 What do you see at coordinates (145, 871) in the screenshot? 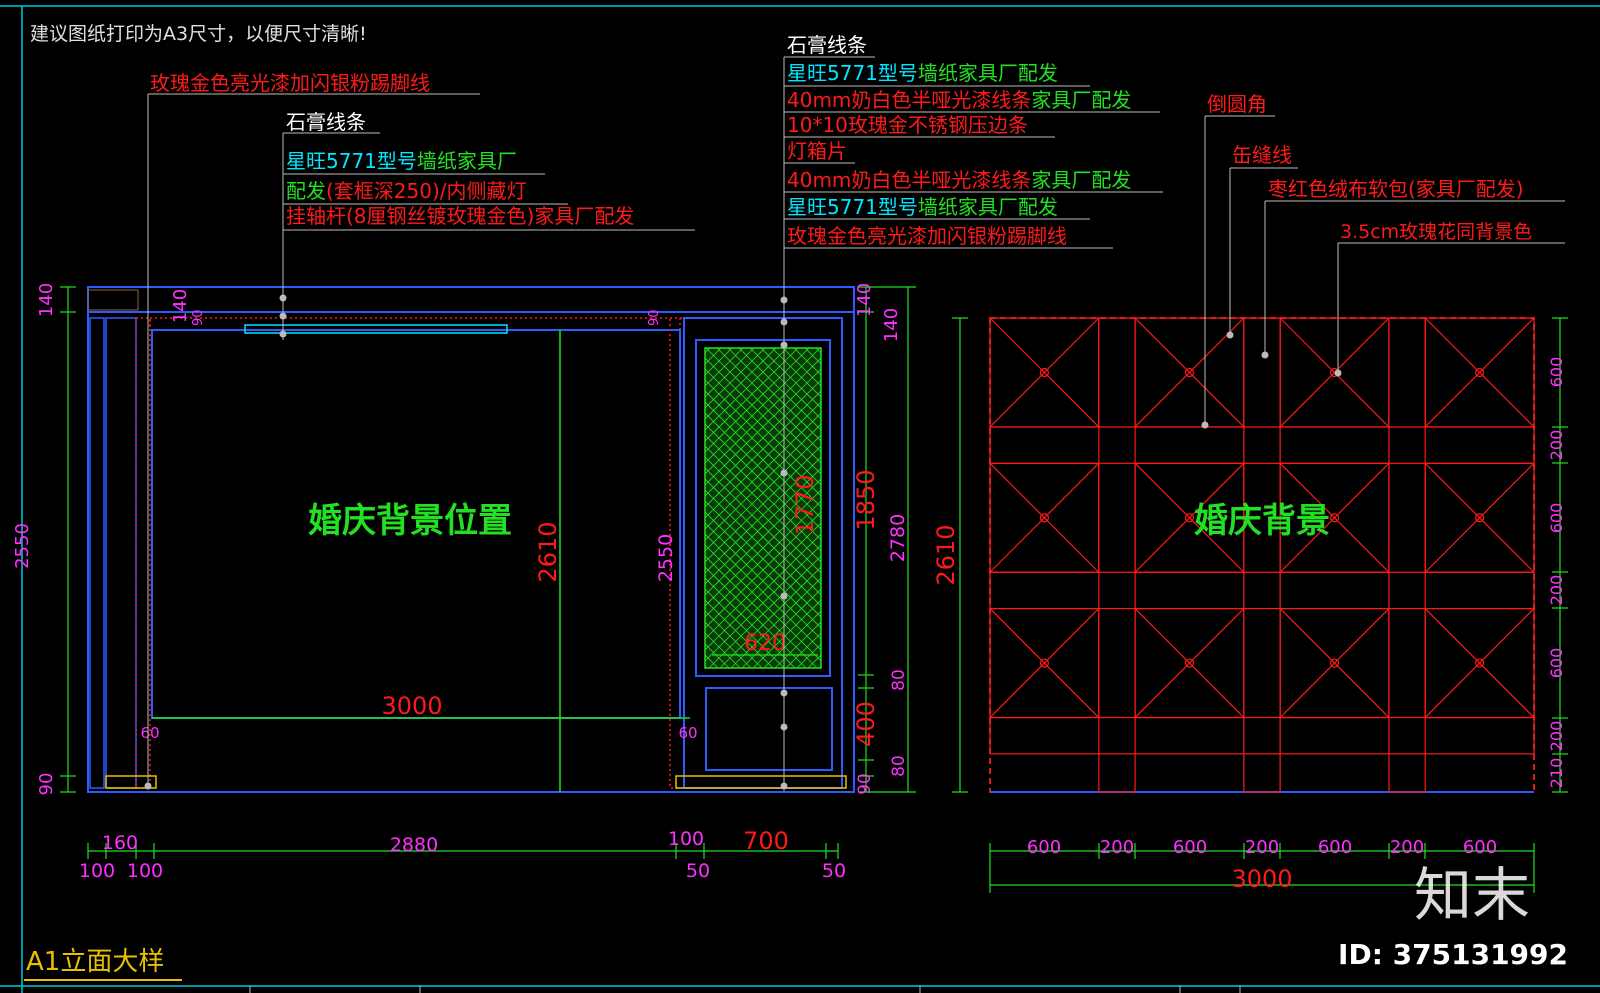
I see `dim-100-b: 100` at bounding box center [145, 871].